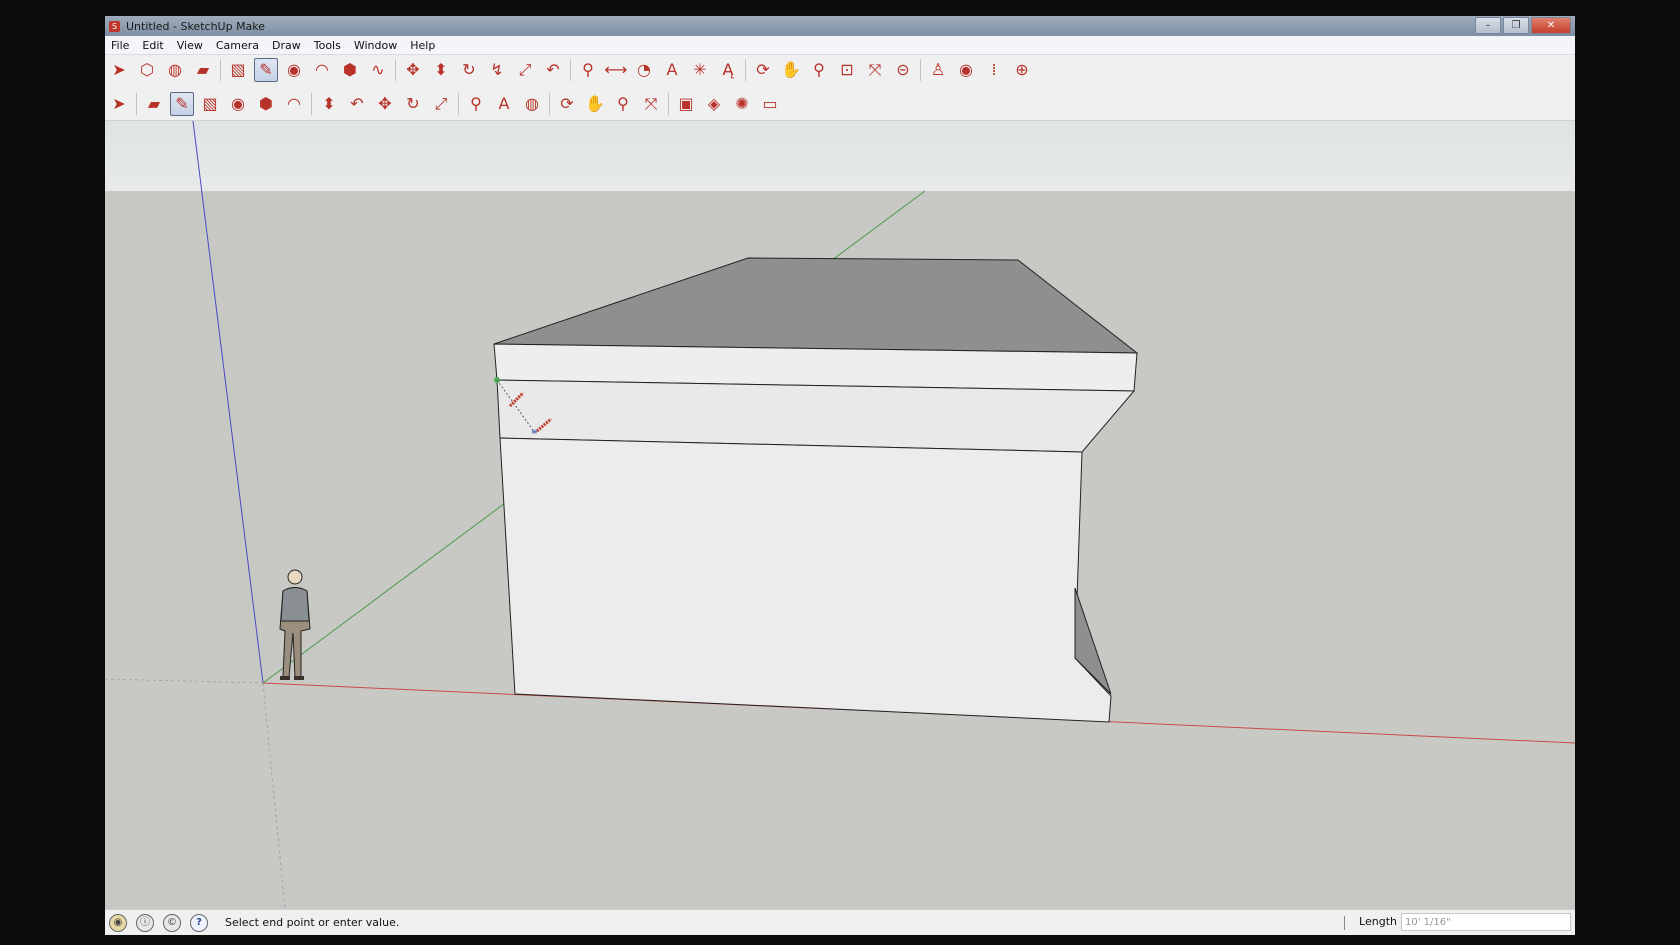  I want to click on eraser-tool-2: ▰, so click(154, 104).